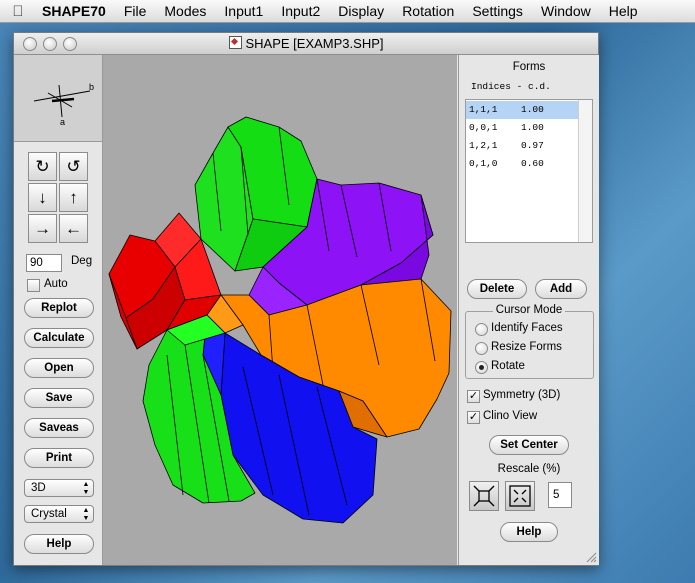  Describe the element at coordinates (33, 285) in the screenshot. I see `auto-checkbox` at that location.